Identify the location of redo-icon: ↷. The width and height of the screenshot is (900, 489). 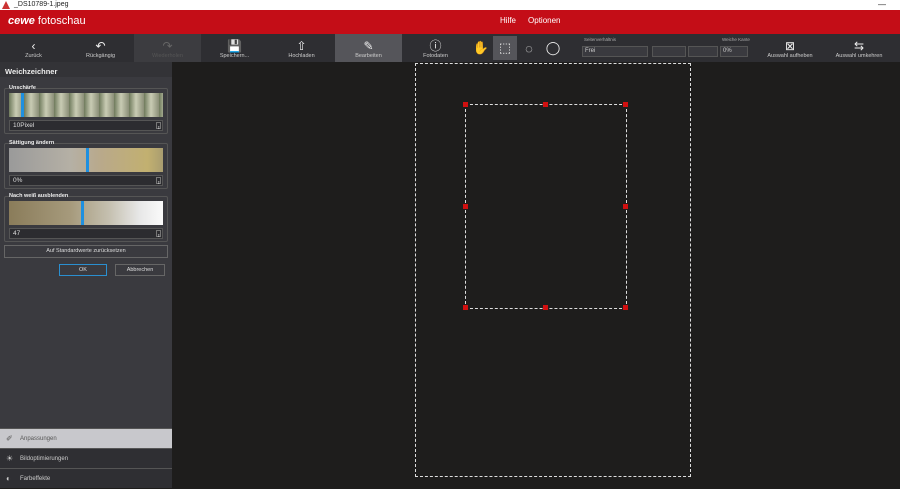
(167, 46).